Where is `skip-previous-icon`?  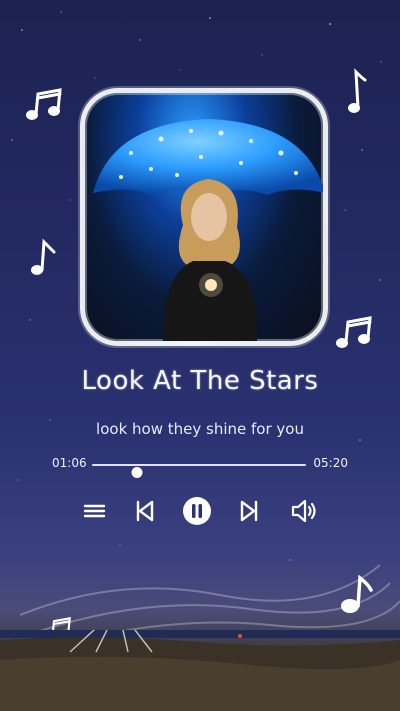
skip-previous-icon is located at coordinates (145, 511).